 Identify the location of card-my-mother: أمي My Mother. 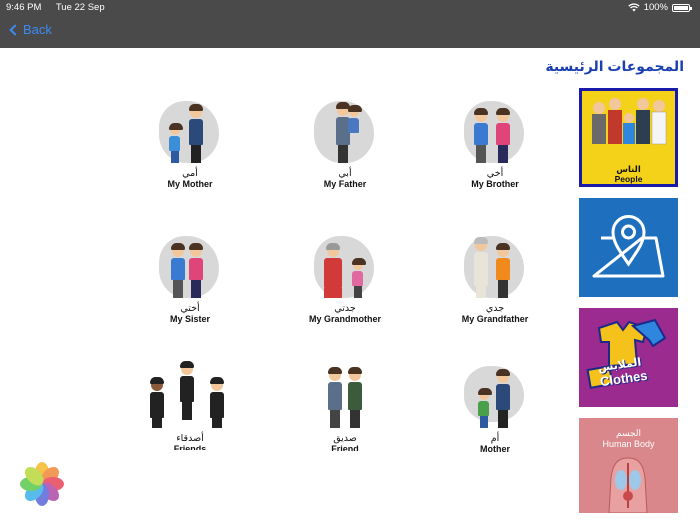
(190, 150).